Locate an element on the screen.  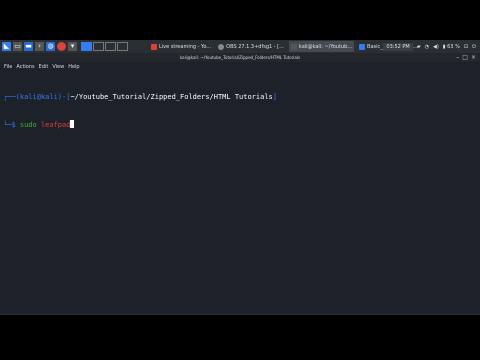
terminal-scrollbar is located at coordinates (477, 193).